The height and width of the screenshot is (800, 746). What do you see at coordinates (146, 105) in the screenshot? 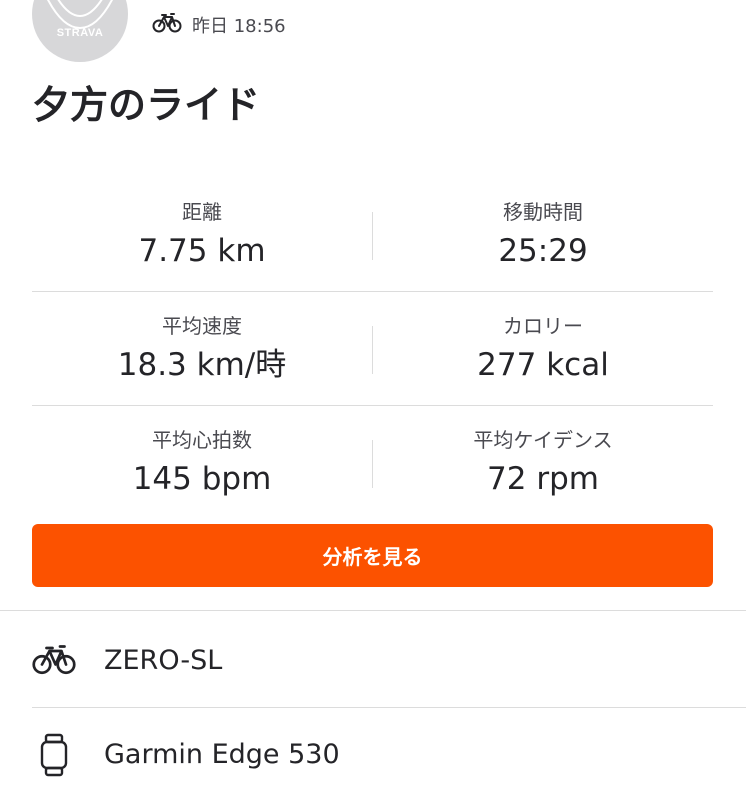
I see `activity-title: 夕方のライド` at bounding box center [146, 105].